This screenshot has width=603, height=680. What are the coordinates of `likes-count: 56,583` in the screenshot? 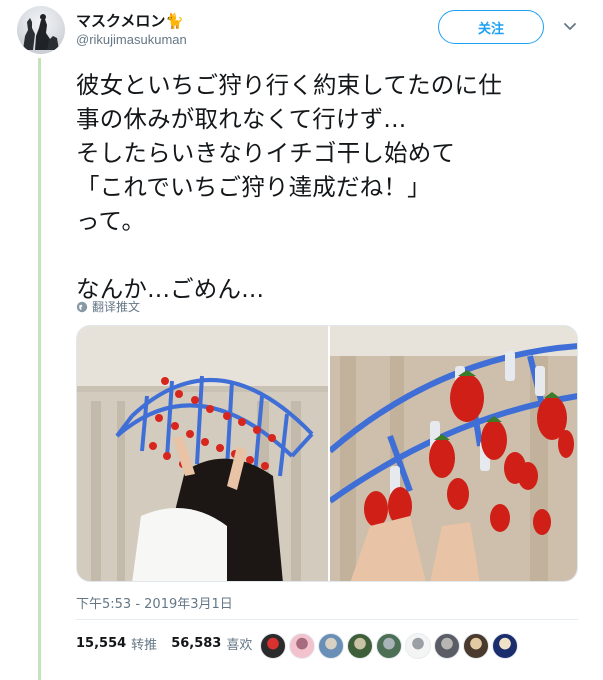 It's located at (196, 643).